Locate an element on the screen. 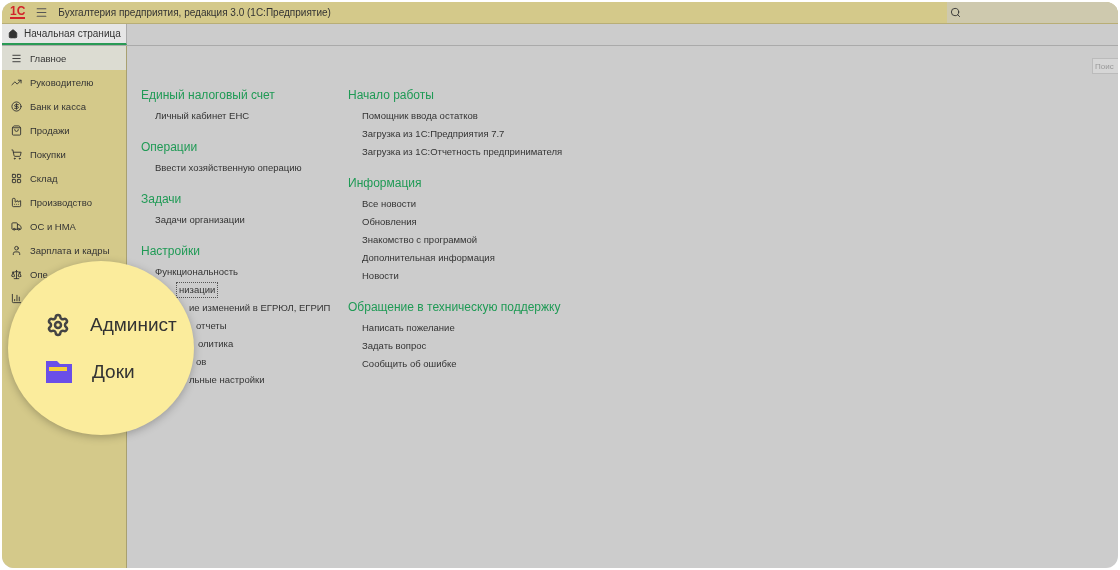  link: Загрузка из 1С:Предприятия 7.7 is located at coordinates (433, 134).